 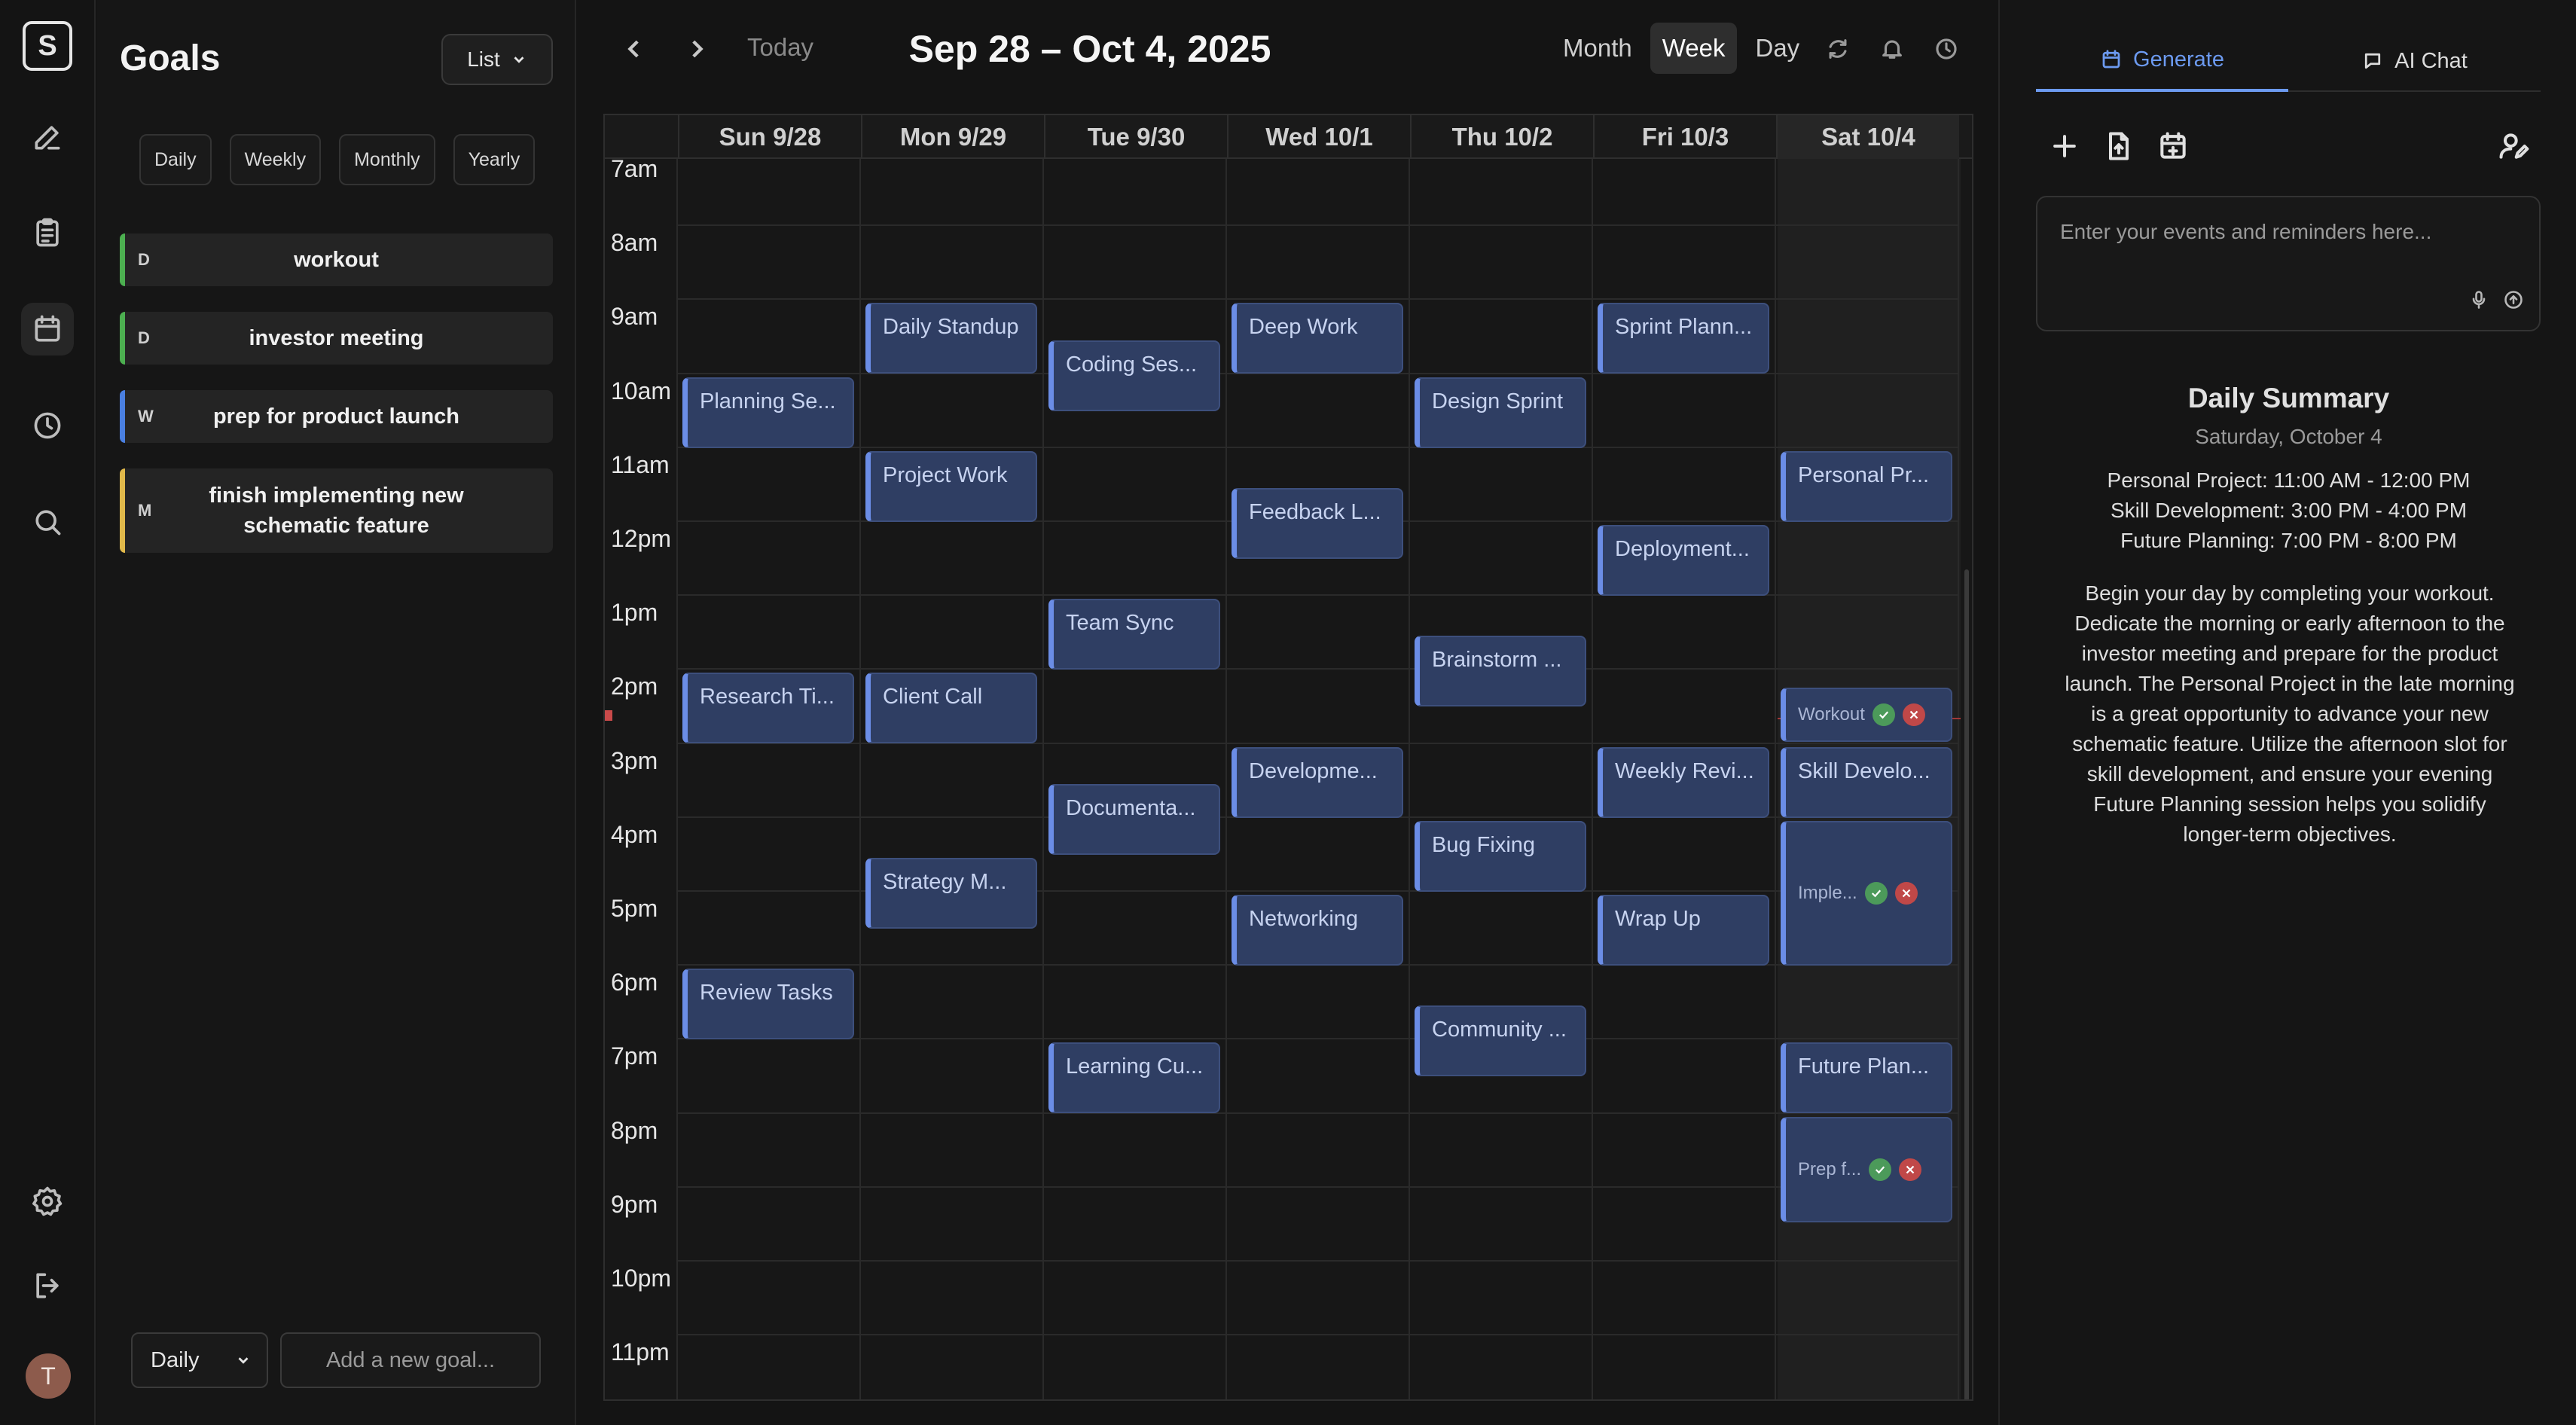 I want to click on next-week-button, so click(x=697, y=49).